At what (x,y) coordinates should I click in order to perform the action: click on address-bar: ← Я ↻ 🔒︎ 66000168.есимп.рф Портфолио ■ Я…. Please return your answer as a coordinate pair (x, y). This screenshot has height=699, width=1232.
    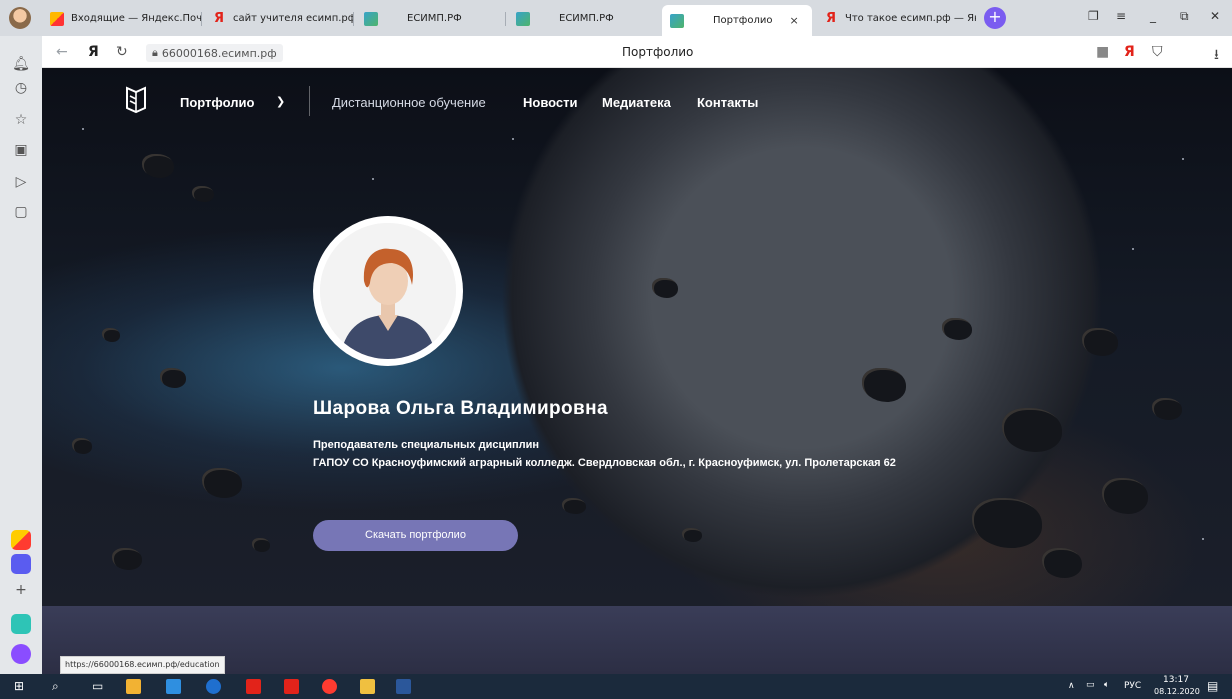
    Looking at the image, I should click on (637, 52).